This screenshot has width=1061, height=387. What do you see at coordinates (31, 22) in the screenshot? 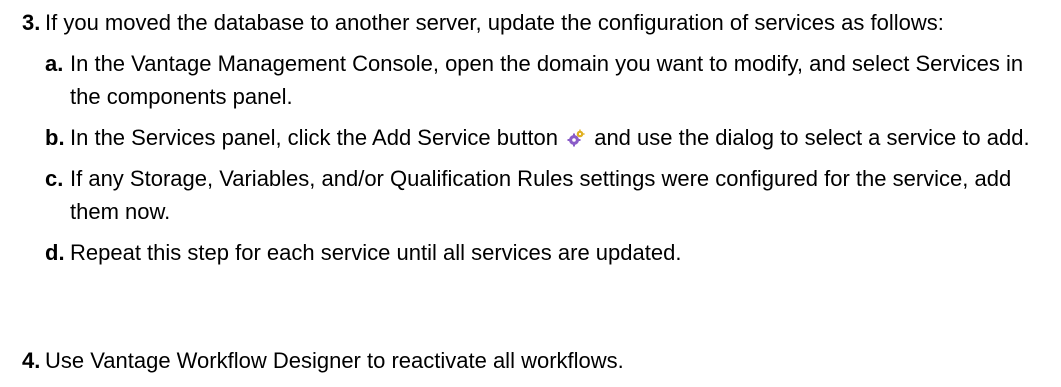
I see `step-number: 3.` at bounding box center [31, 22].